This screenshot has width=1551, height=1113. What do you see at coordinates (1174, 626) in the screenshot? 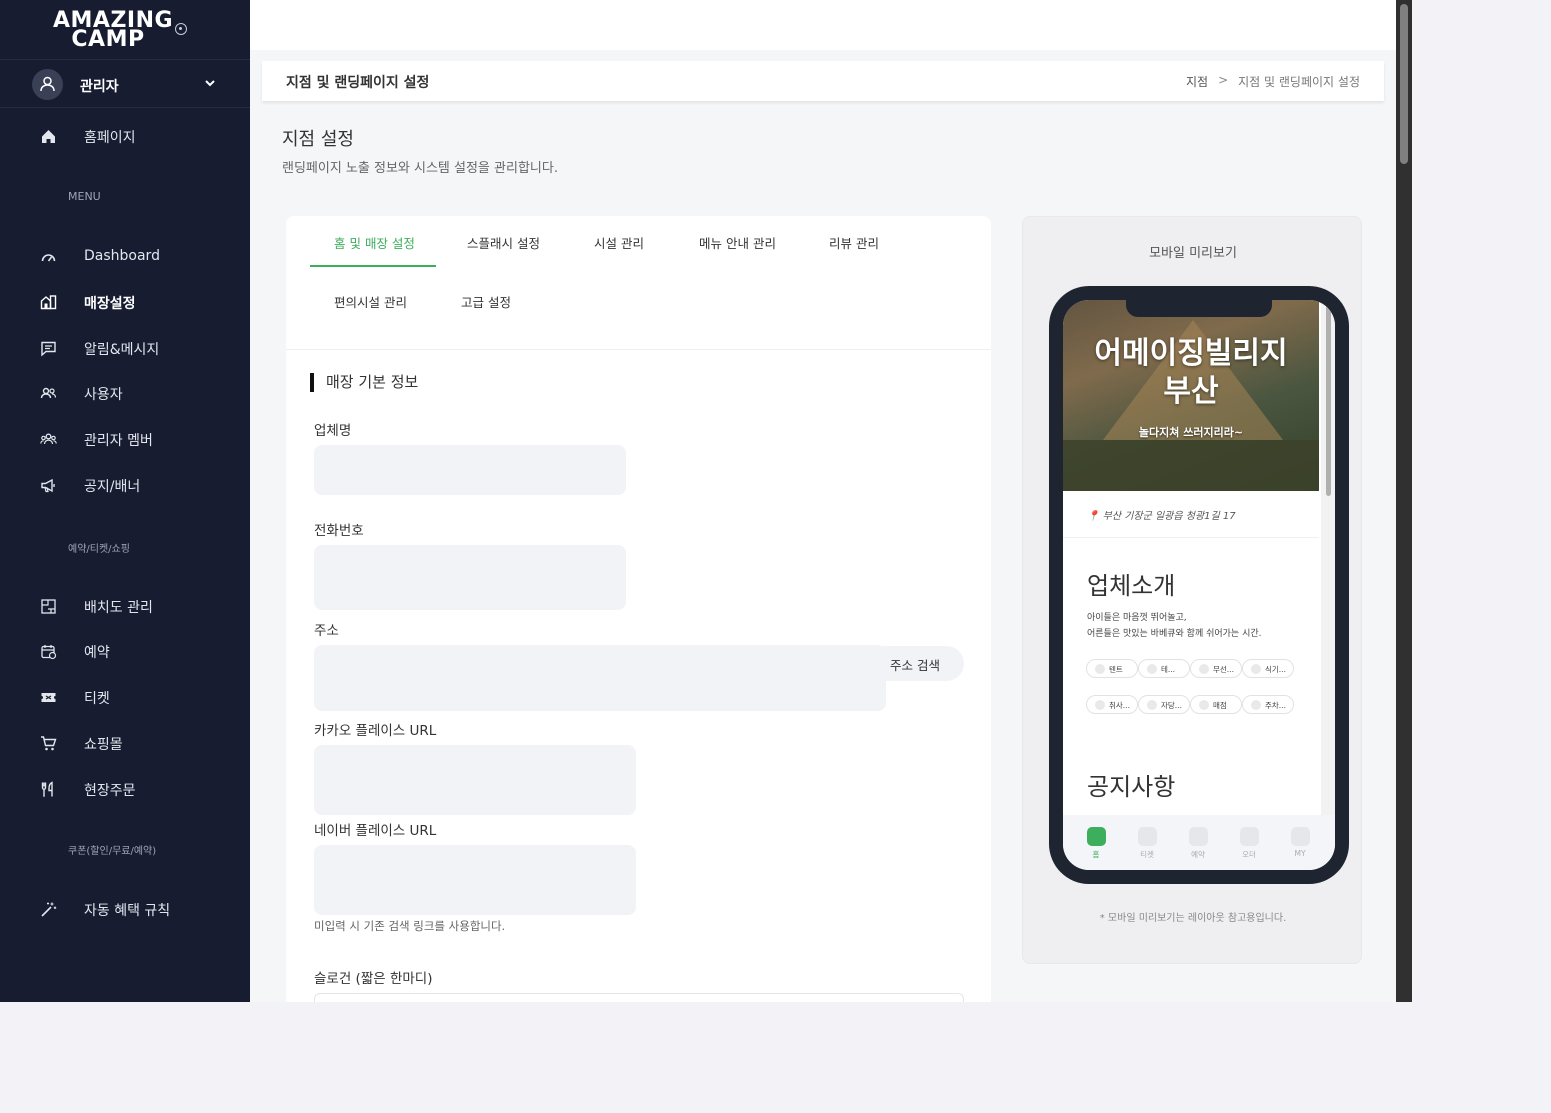
I see `intro-text: 아이들은 마음껏 뛰어놀고, 어른들은 맛있는 바베큐와 함께 쉬어가는 시간.` at bounding box center [1174, 626].